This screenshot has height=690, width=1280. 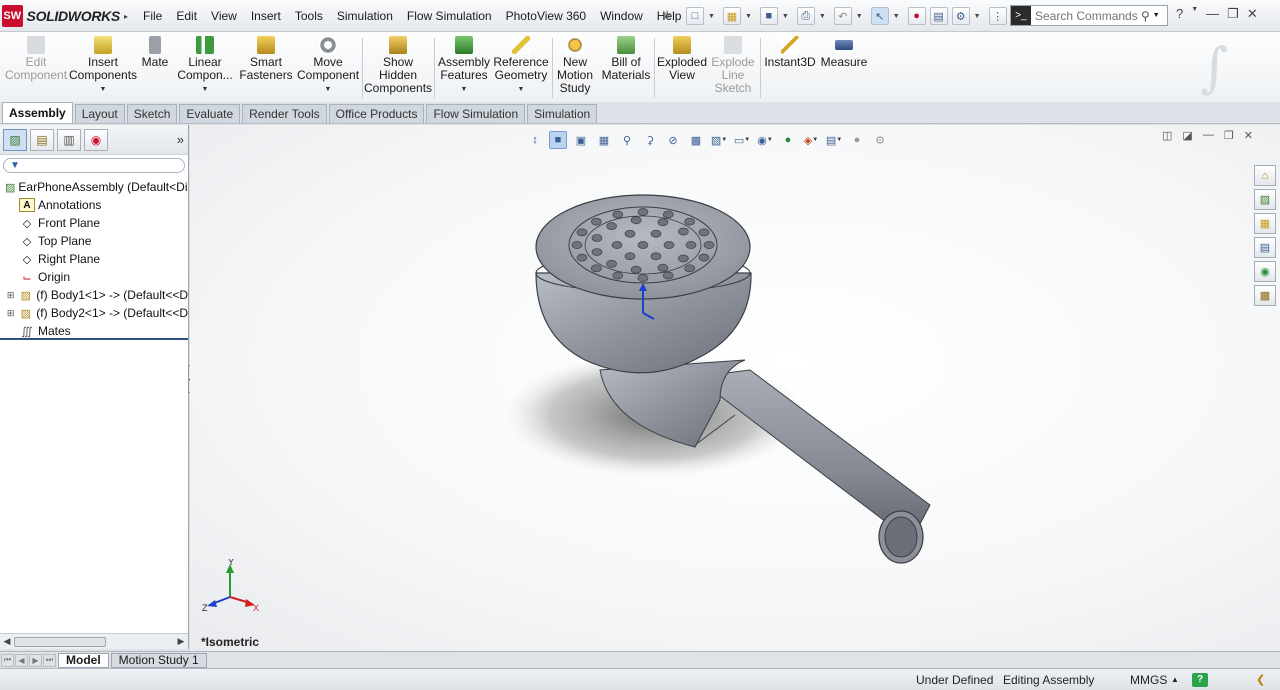 What do you see at coordinates (1156, 15) in the screenshot?
I see `search-dropdown-icon: ▼` at bounding box center [1156, 15].